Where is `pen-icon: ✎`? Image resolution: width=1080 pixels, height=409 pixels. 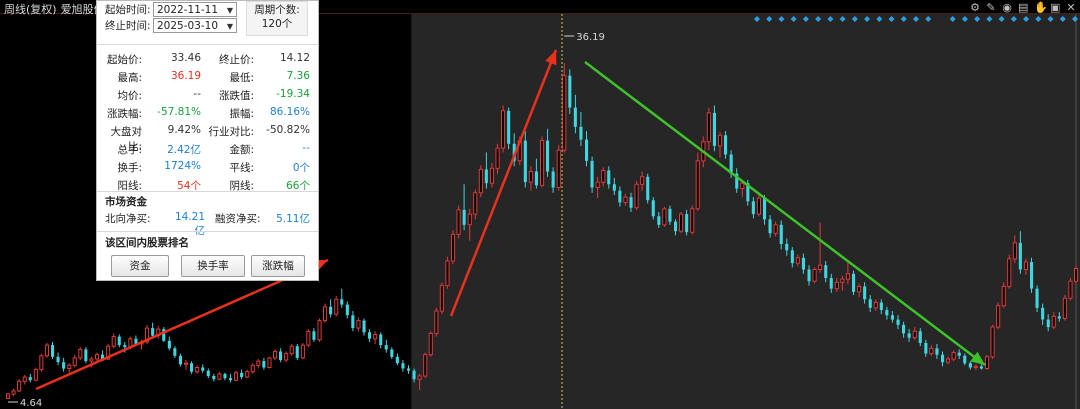 pen-icon: ✎ is located at coordinates (991, 8).